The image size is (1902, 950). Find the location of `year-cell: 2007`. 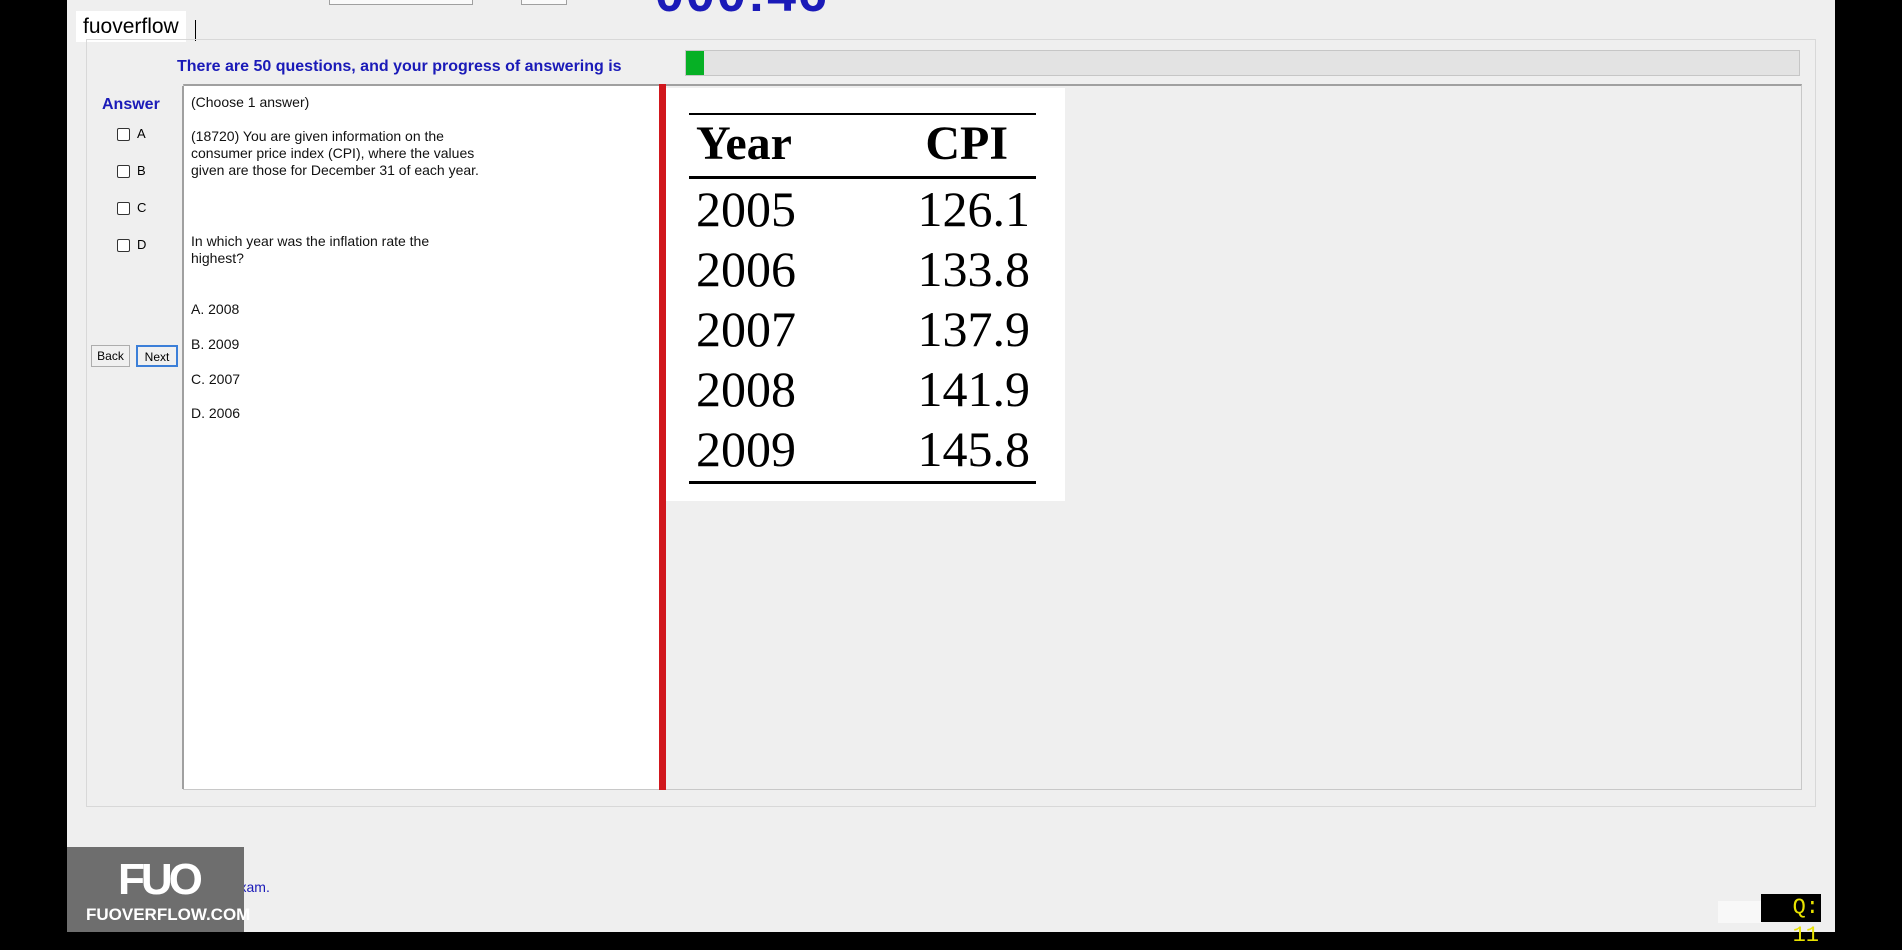

year-cell: 2007 is located at coordinates (746, 329).